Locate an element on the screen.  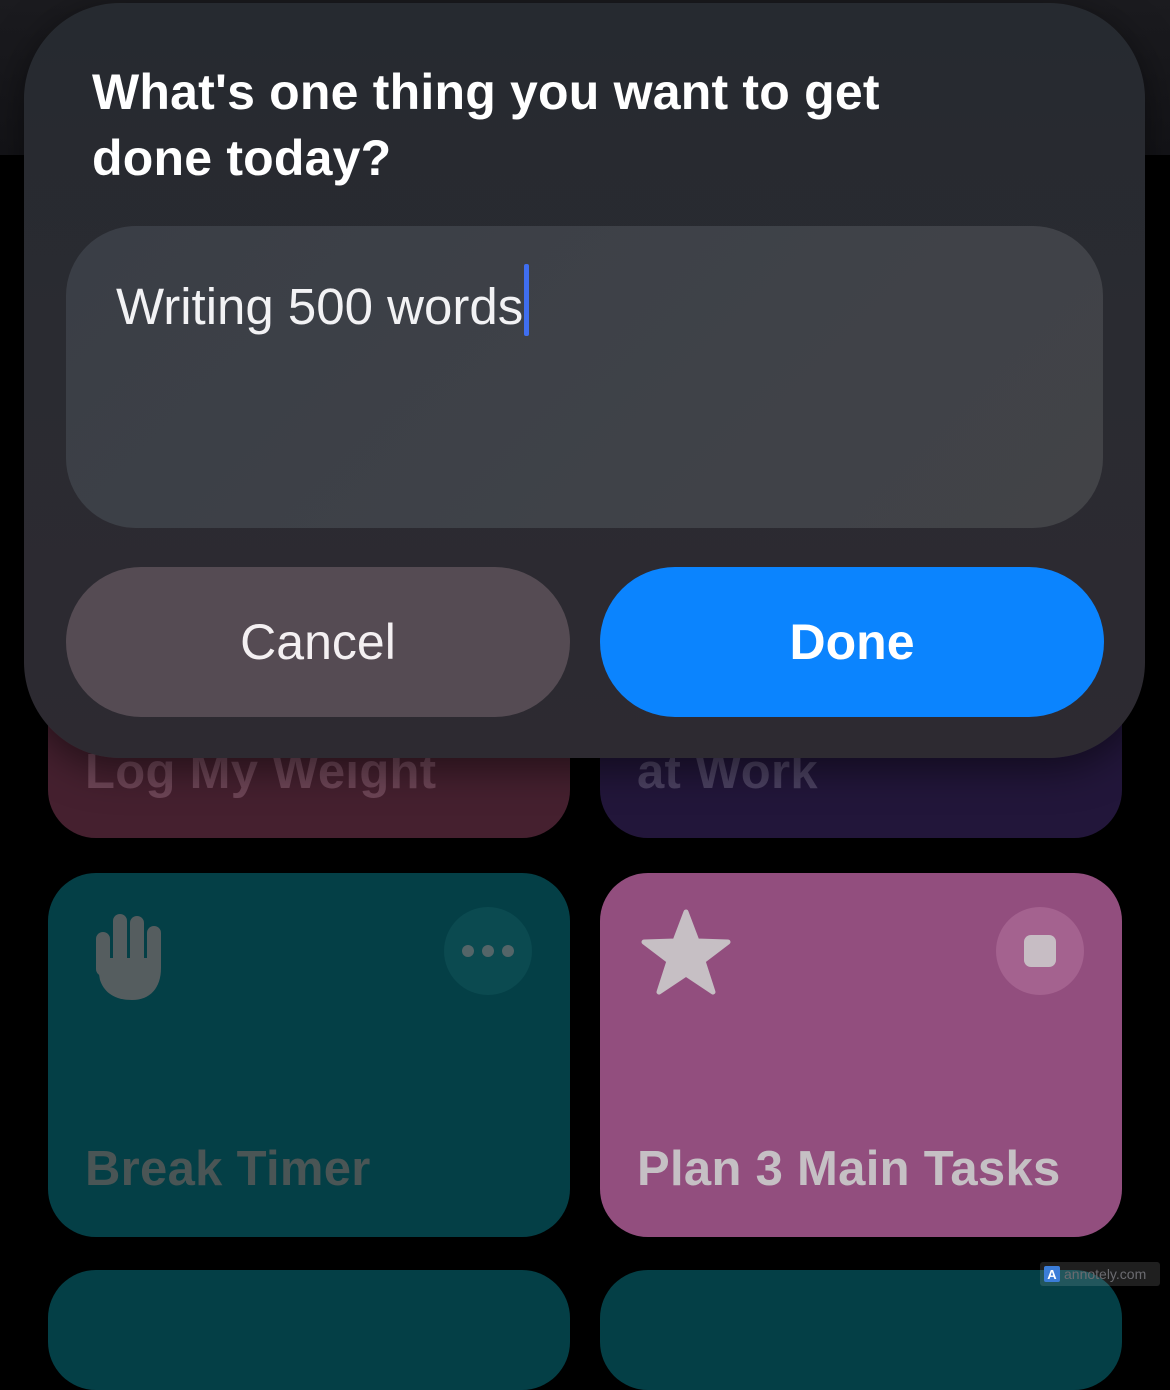
stop-icon is located at coordinates (1040, 951).